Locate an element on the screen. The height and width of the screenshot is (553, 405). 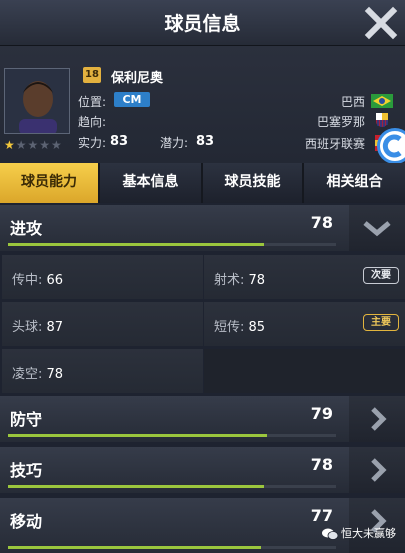
player-name: 保利尼奥 is located at coordinates (137, 78).